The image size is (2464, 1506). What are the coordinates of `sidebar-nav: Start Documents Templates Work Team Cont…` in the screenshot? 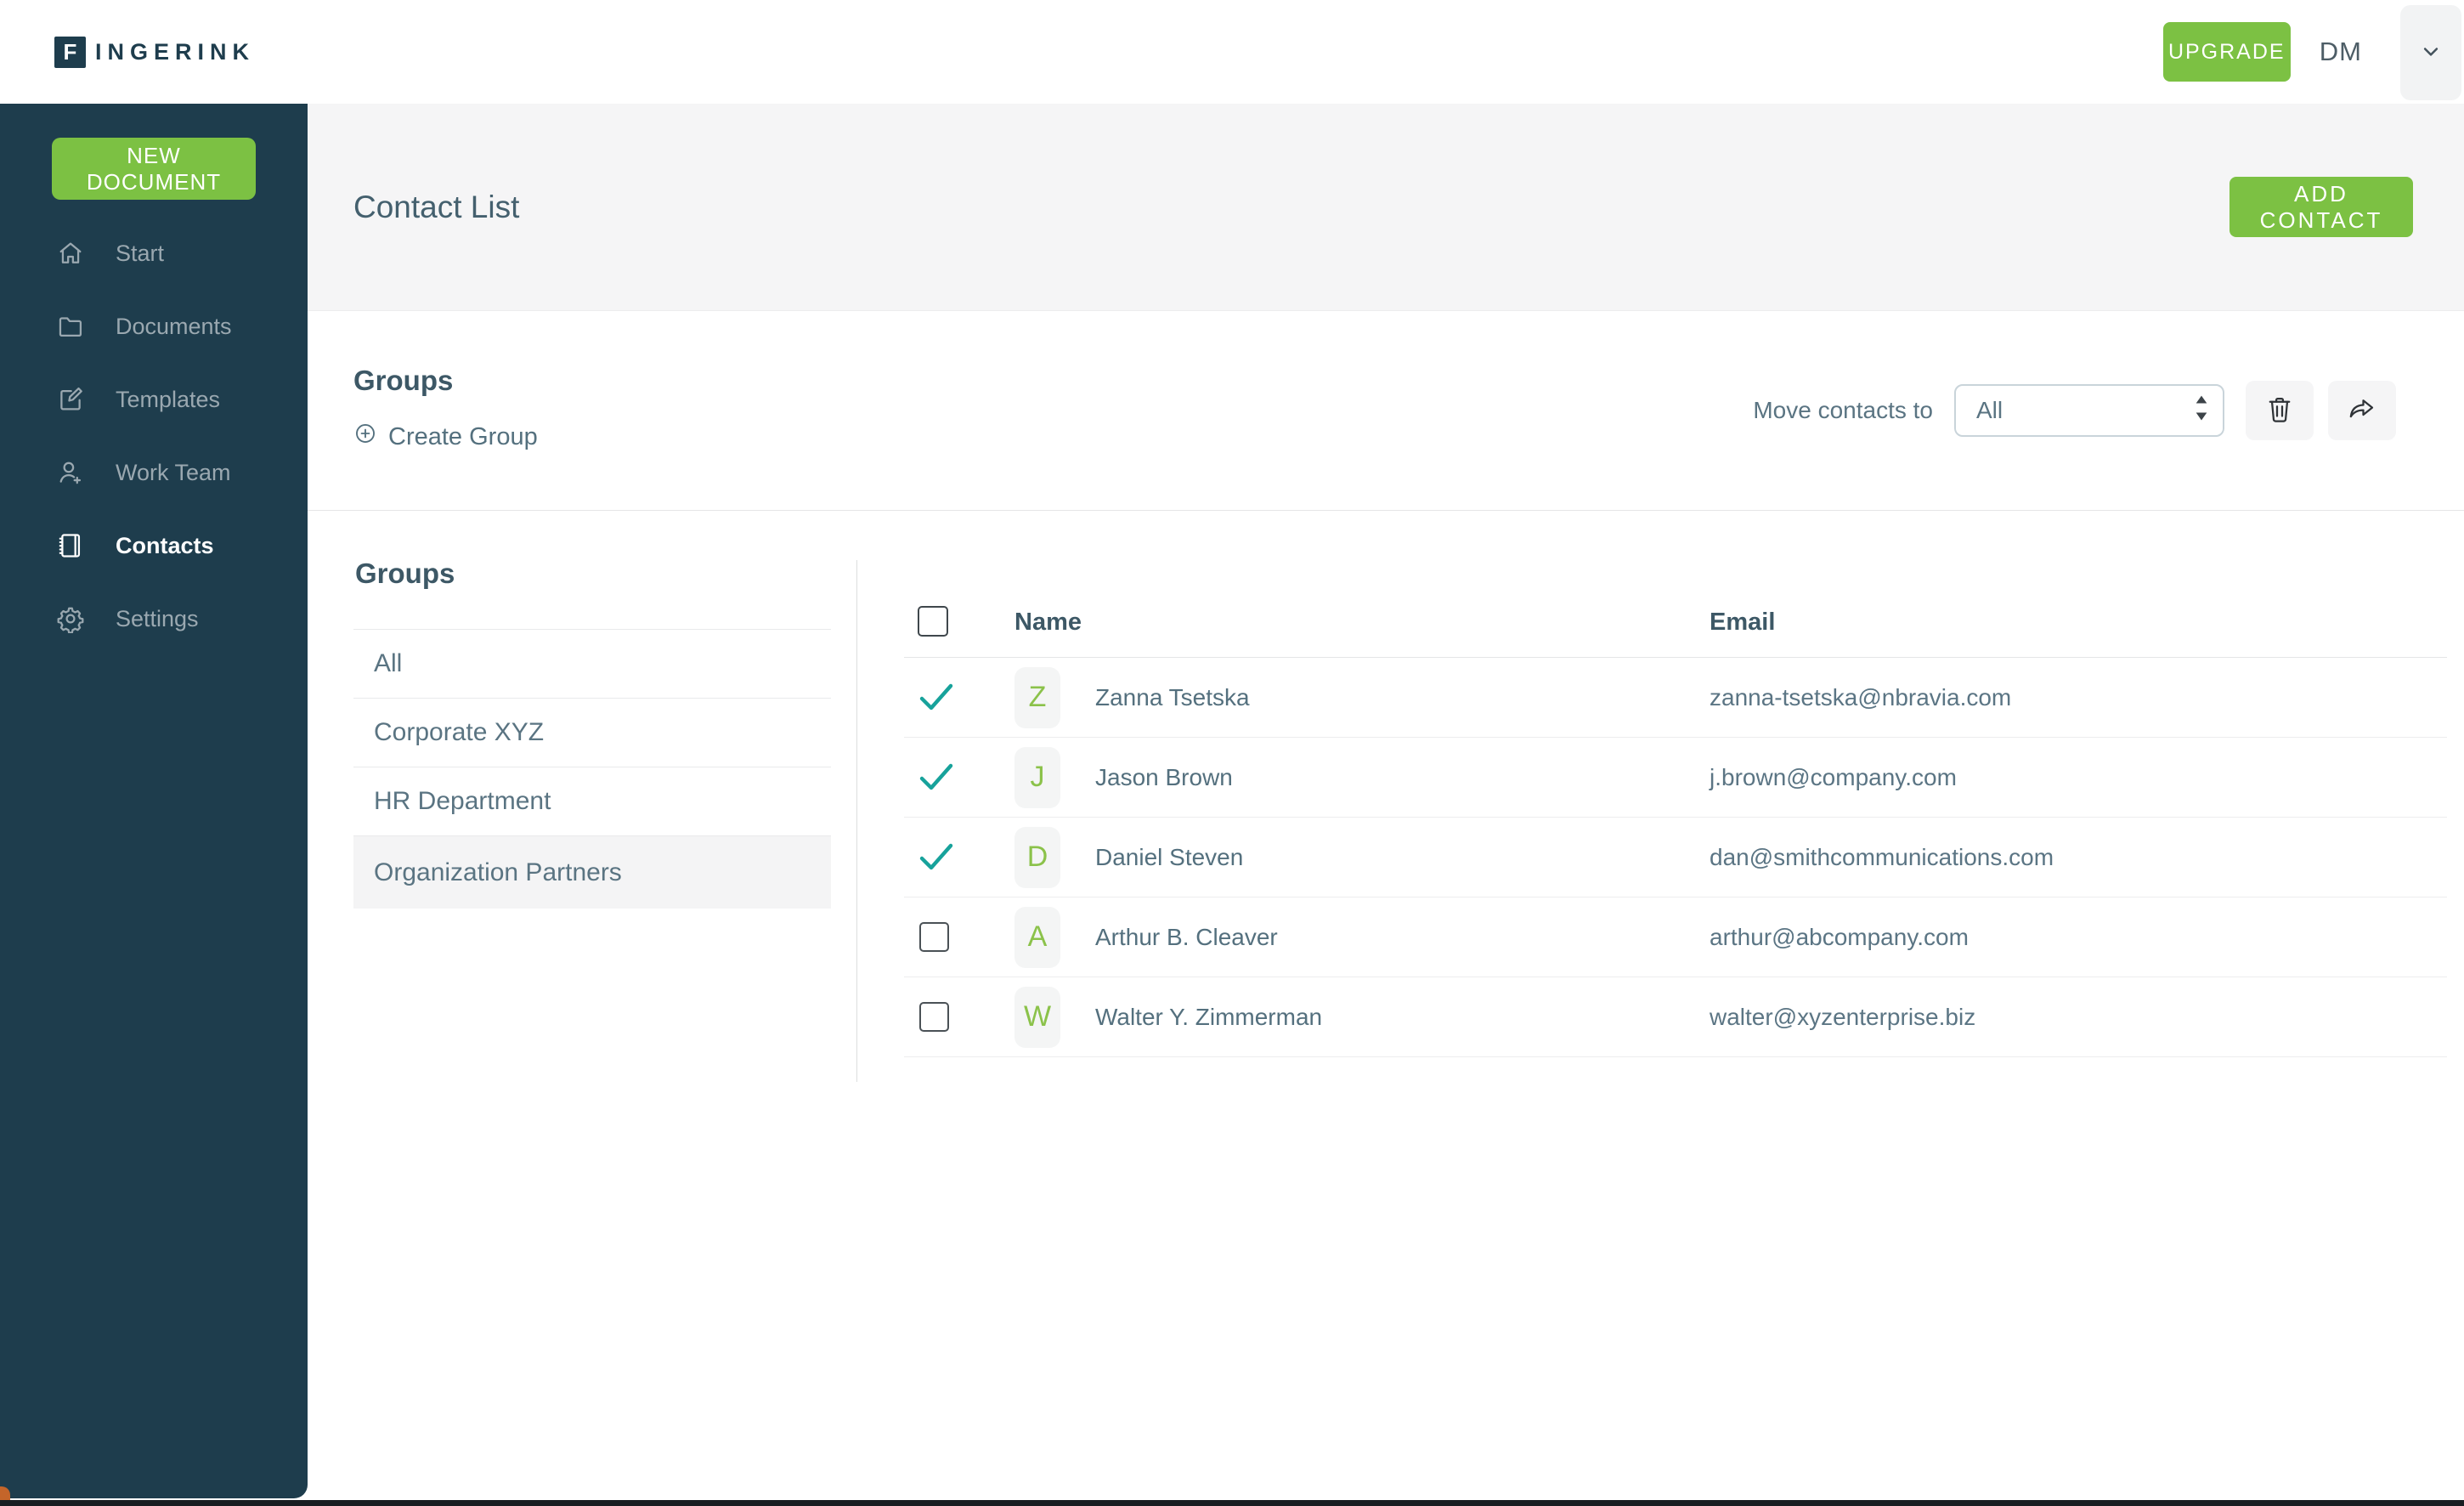 It's located at (154, 436).